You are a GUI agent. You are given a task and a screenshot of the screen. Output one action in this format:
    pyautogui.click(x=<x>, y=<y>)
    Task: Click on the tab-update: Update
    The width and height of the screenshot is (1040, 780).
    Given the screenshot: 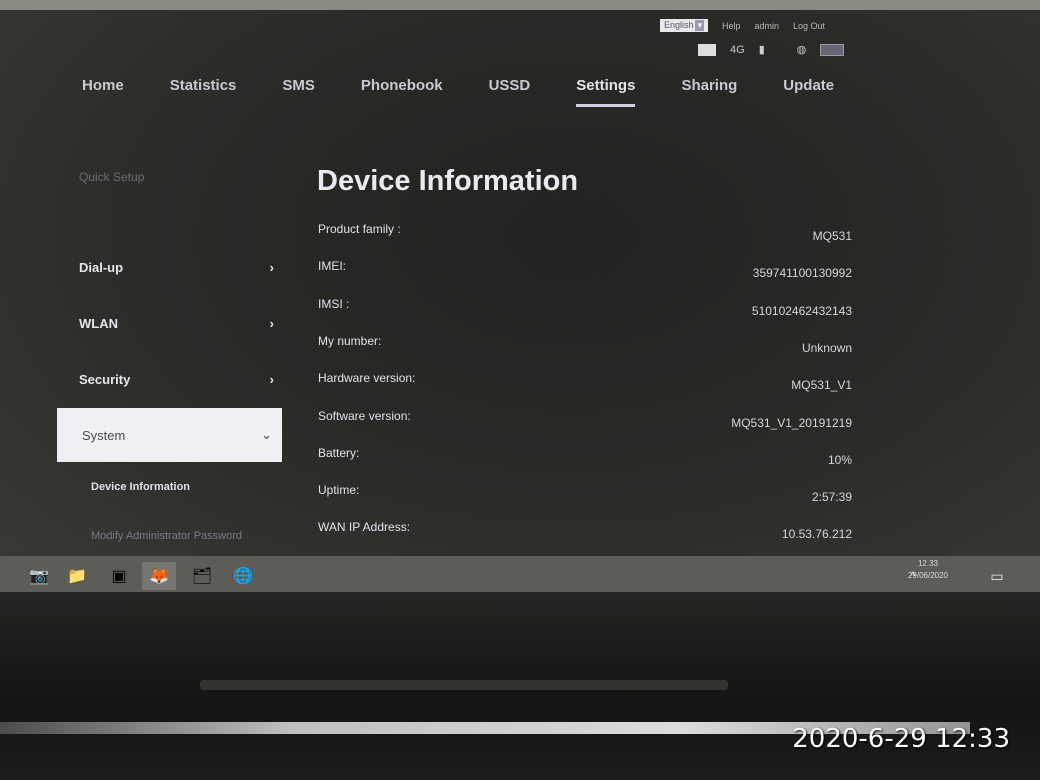 What is the action you would take?
    pyautogui.click(x=808, y=92)
    